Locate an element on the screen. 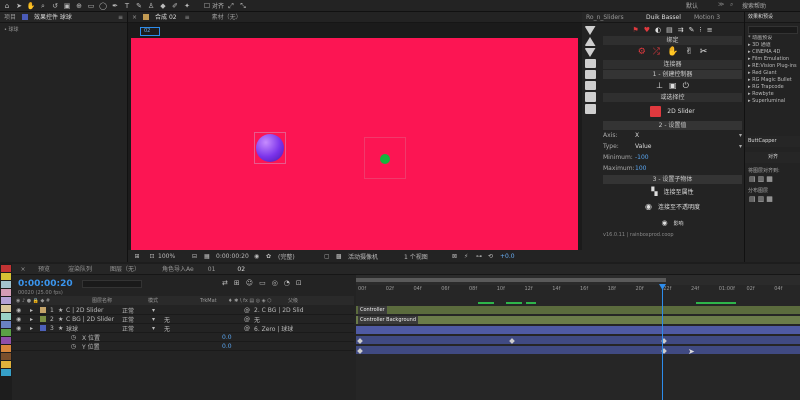  minimum-input: -100 is located at coordinates (642, 157).